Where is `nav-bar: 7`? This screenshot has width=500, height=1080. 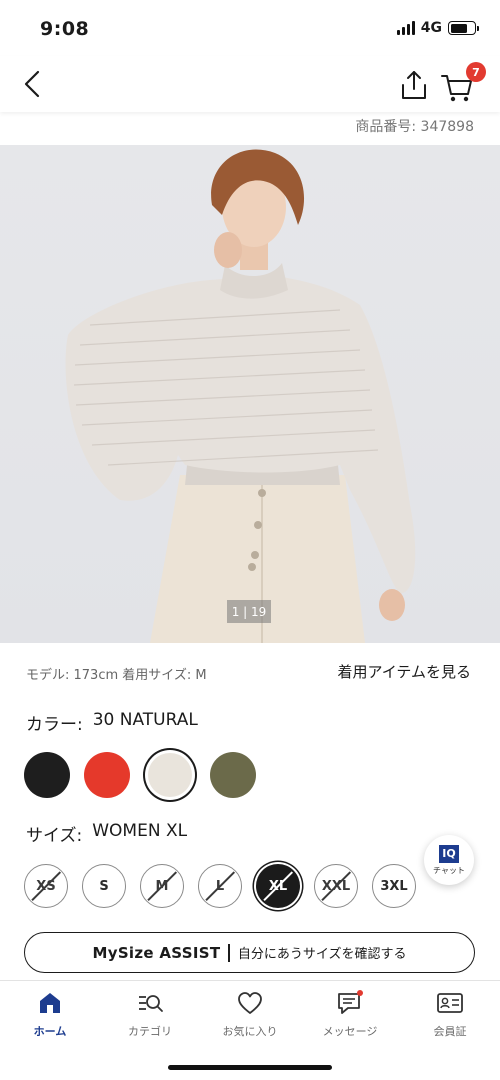
nav-bar: 7 is located at coordinates (250, 84).